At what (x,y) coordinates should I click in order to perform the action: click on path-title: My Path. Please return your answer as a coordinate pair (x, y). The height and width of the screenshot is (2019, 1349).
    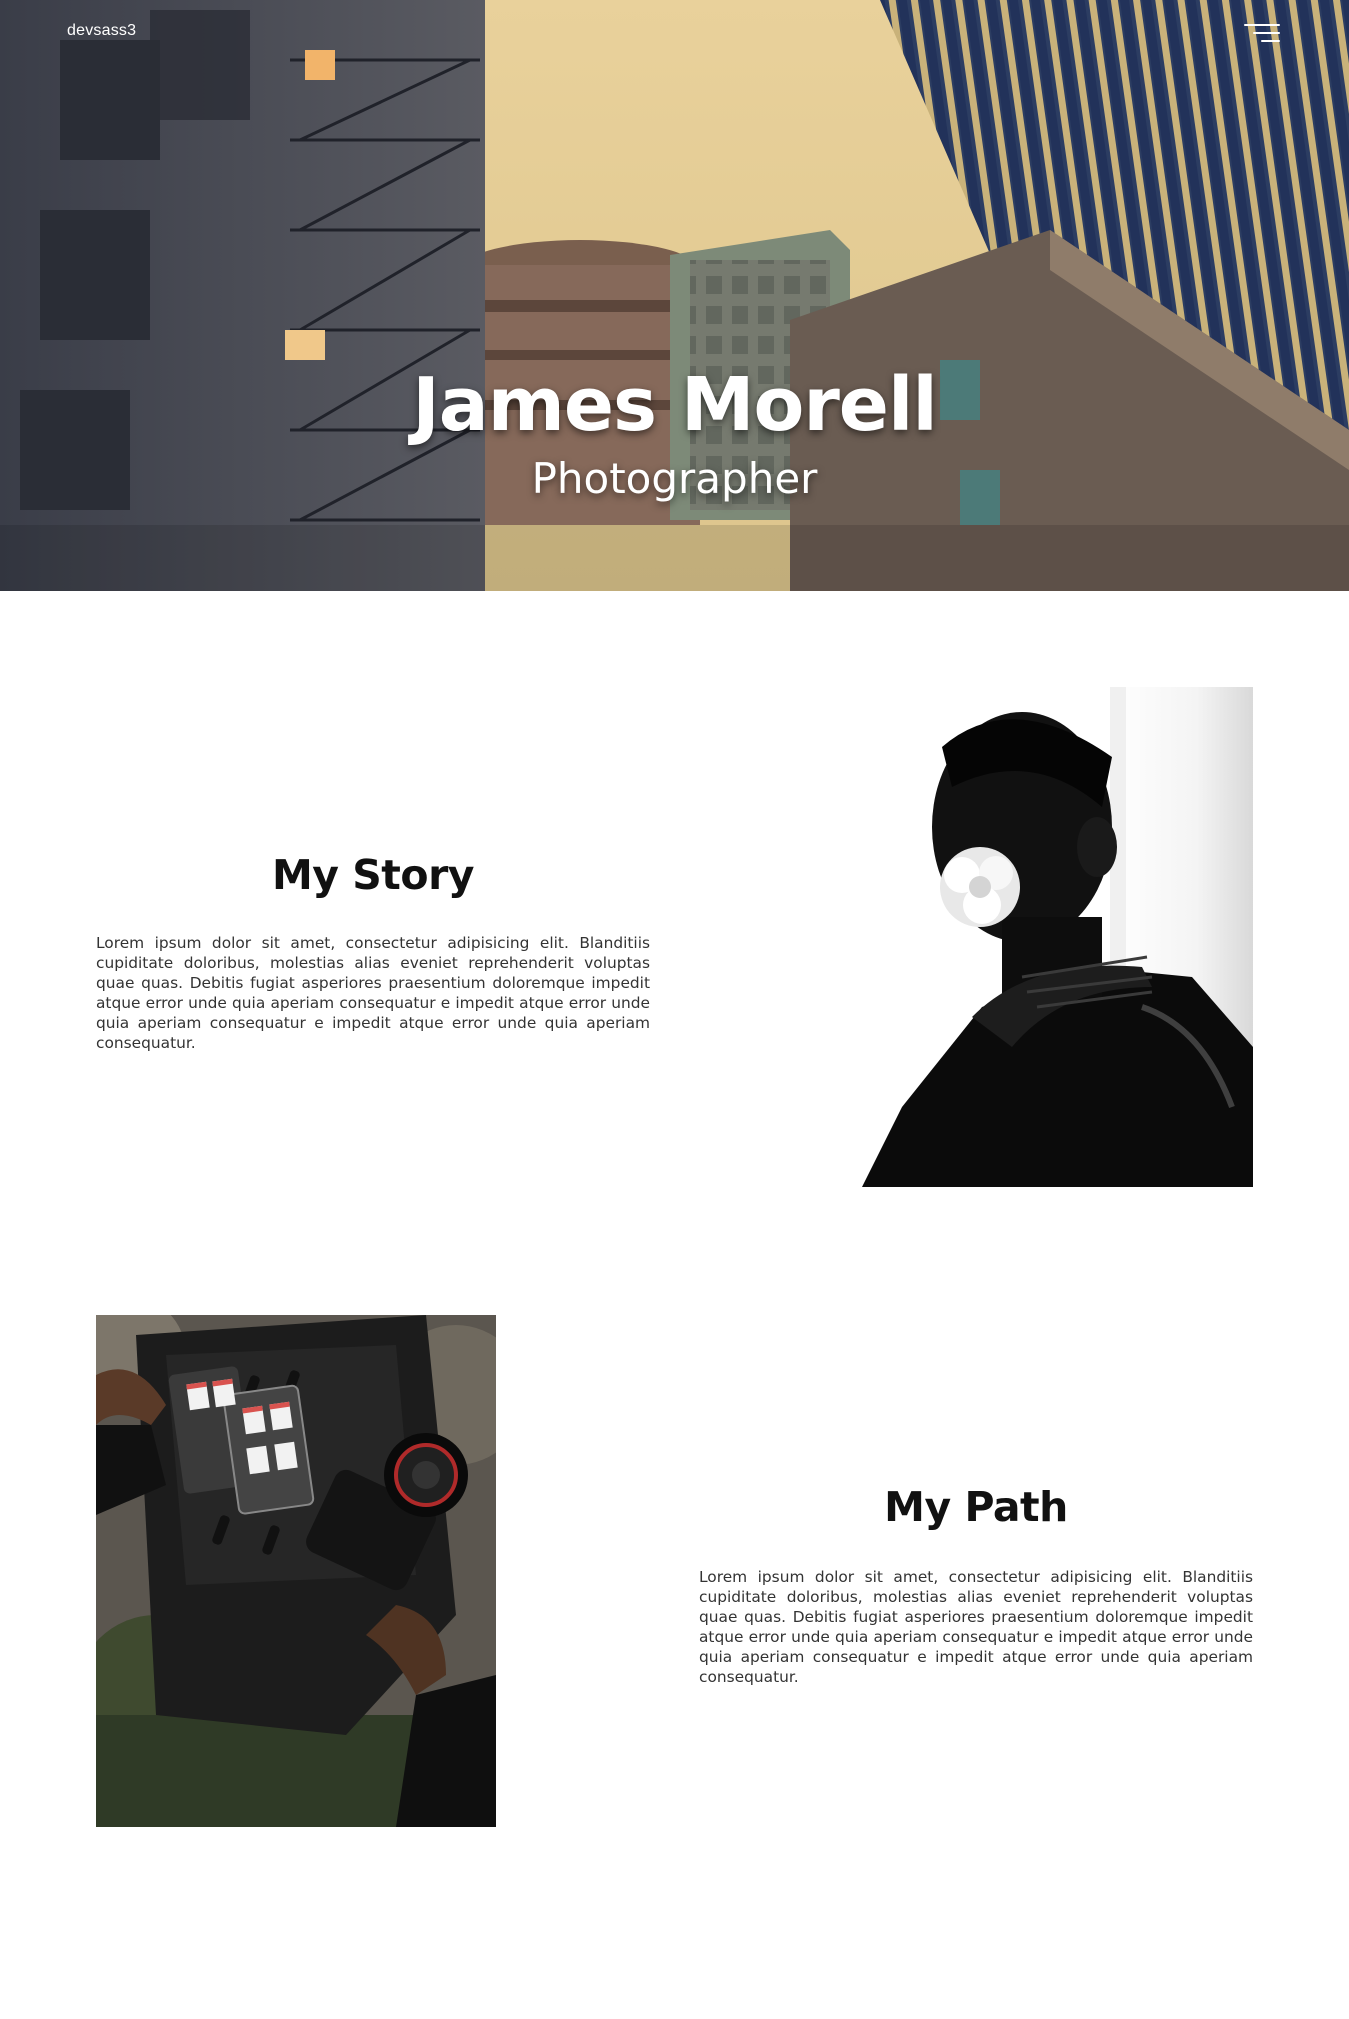
    Looking at the image, I should click on (976, 1507).